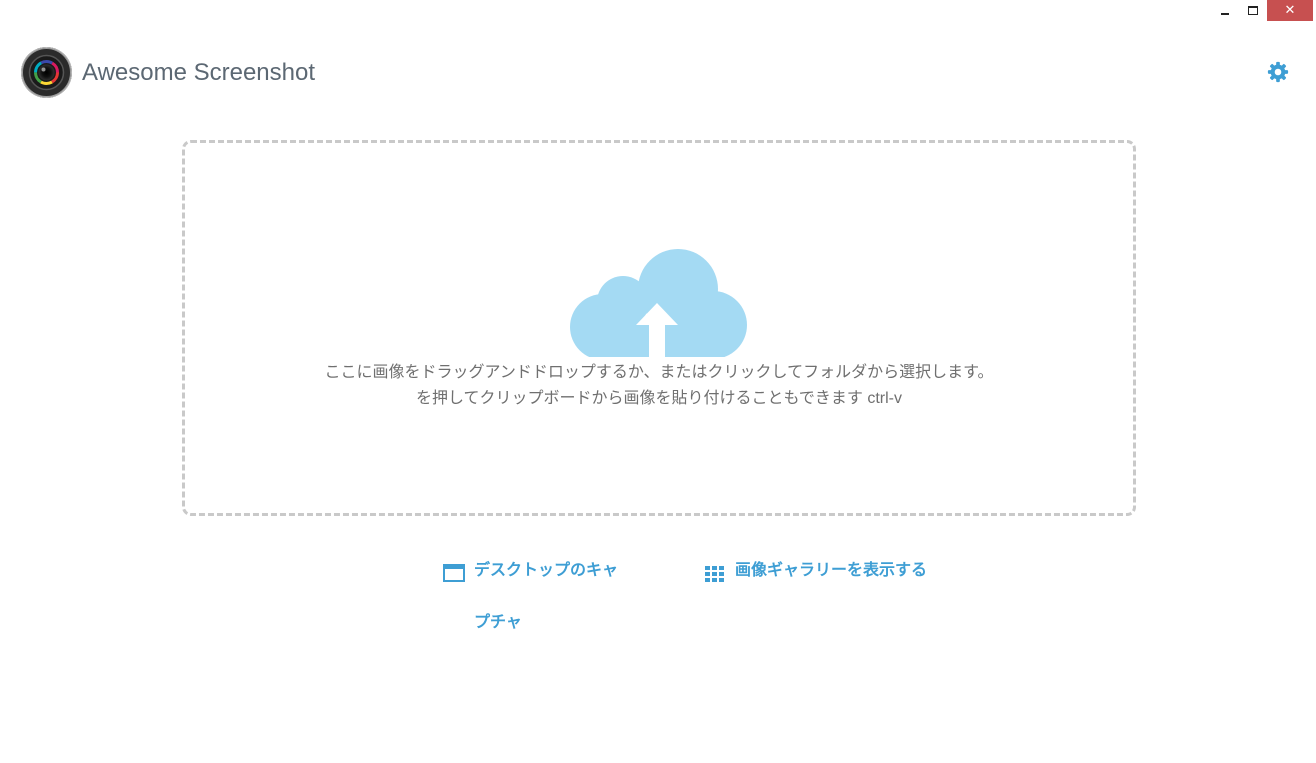  I want to click on capture-desktop-button: デスクトップのキャプチャ, so click(538, 604).